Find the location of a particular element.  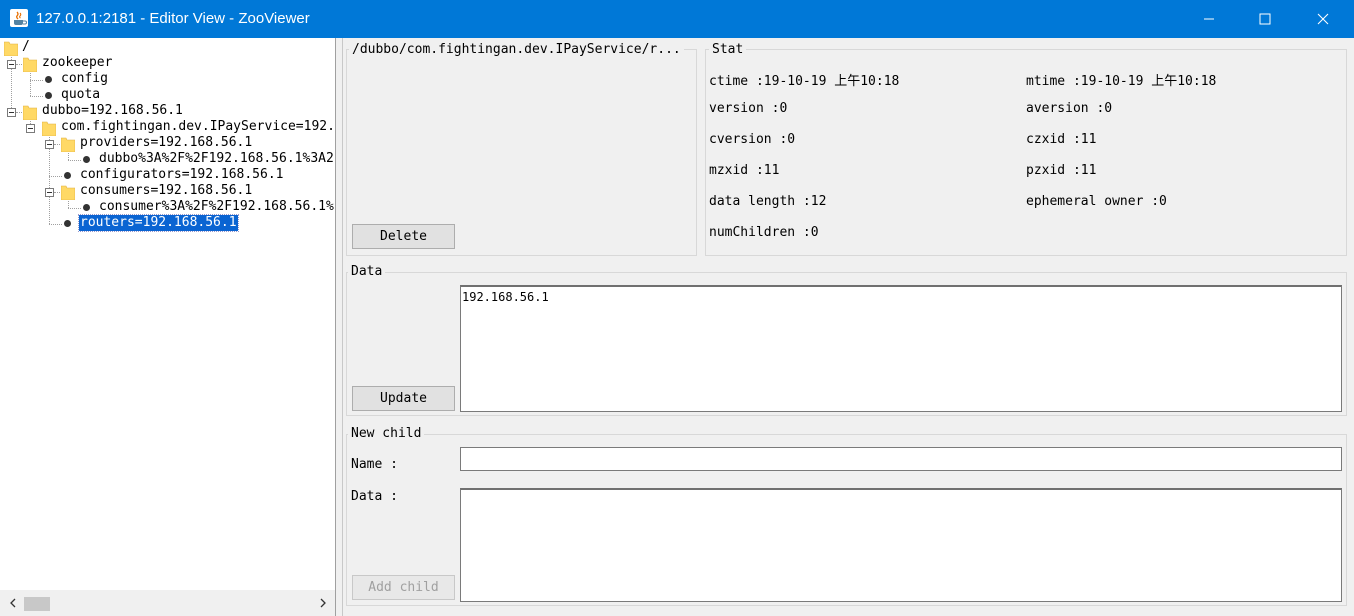

tree-node-routers: routers=192.168.56.1 is located at coordinates (158, 223).